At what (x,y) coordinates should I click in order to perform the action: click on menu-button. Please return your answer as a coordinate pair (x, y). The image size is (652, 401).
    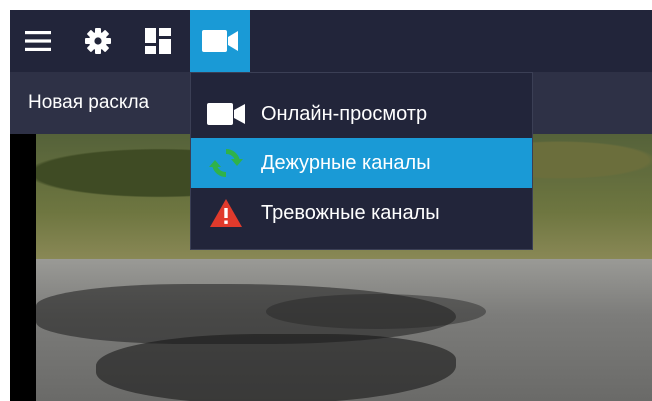
    Looking at the image, I should click on (38, 41).